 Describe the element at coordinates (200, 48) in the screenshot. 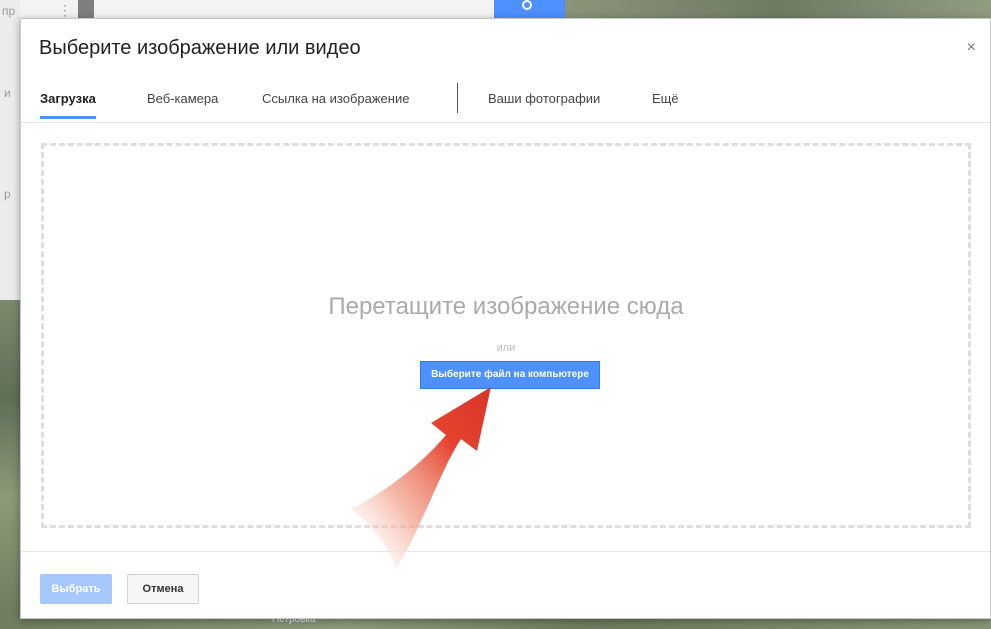

I see `dialog-title: Выберите изображение или видео` at that location.